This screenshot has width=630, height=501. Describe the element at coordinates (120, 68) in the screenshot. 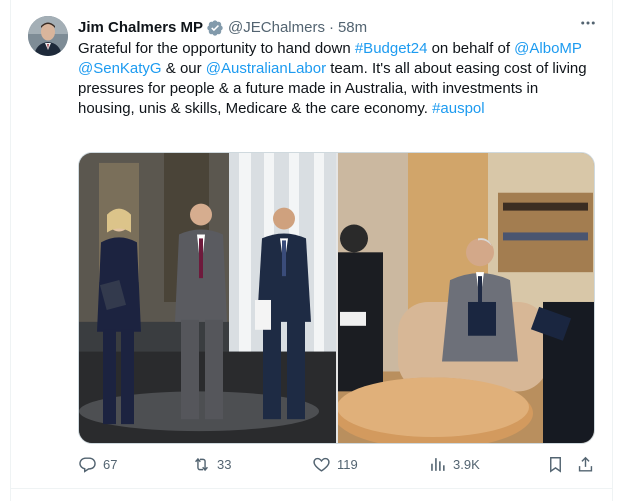

I see `tweet-text-link: @SenKatyG` at that location.